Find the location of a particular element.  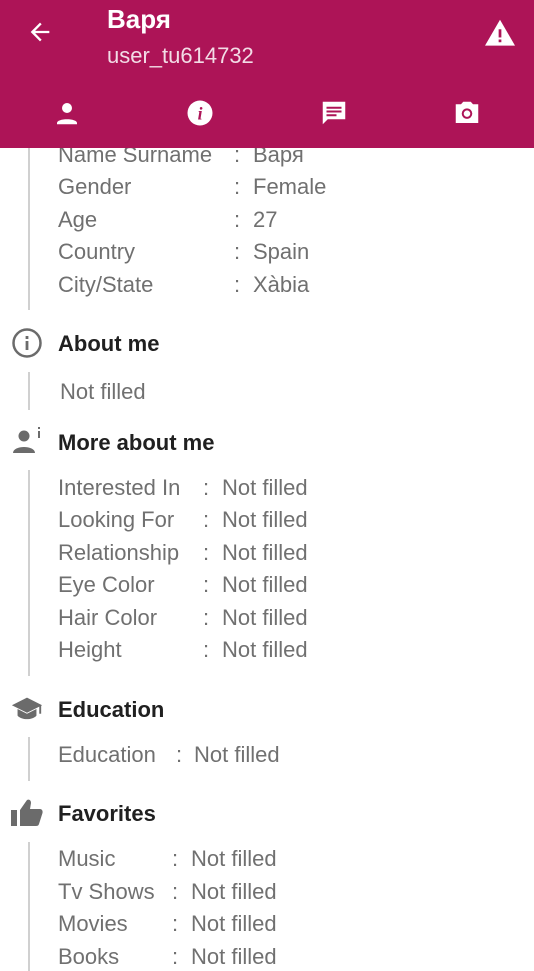

tab-profile is located at coordinates (67, 115).